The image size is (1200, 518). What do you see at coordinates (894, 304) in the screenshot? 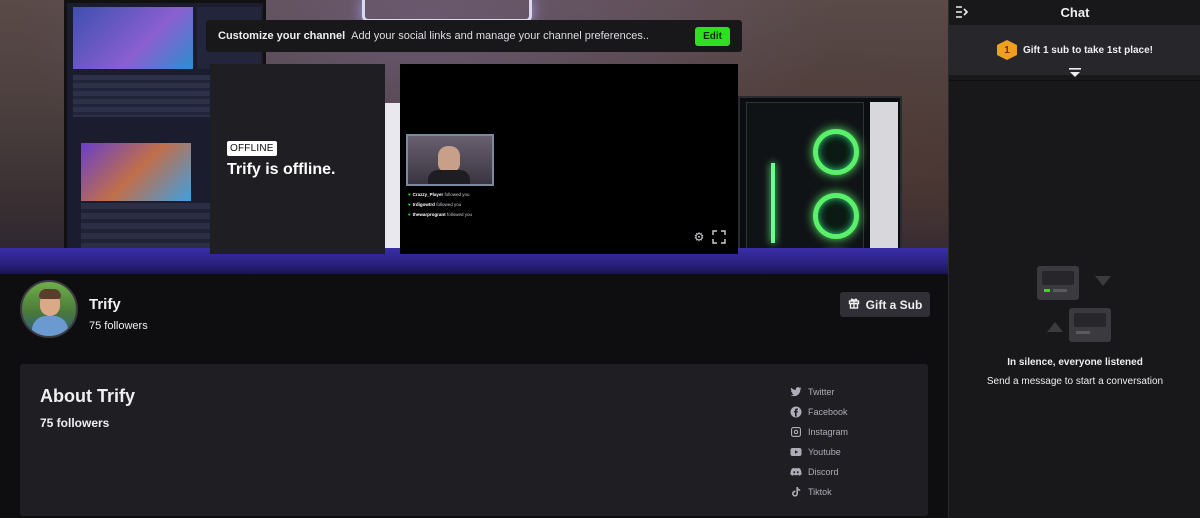
I see `gift-sub-label: Gift a Sub` at bounding box center [894, 304].